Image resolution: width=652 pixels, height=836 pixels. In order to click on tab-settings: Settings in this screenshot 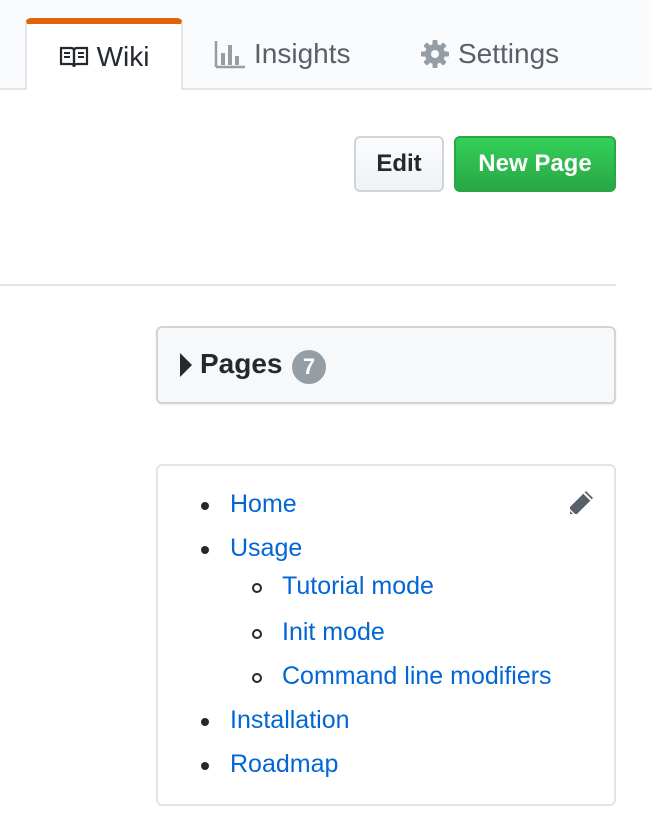, I will do `click(489, 54)`.